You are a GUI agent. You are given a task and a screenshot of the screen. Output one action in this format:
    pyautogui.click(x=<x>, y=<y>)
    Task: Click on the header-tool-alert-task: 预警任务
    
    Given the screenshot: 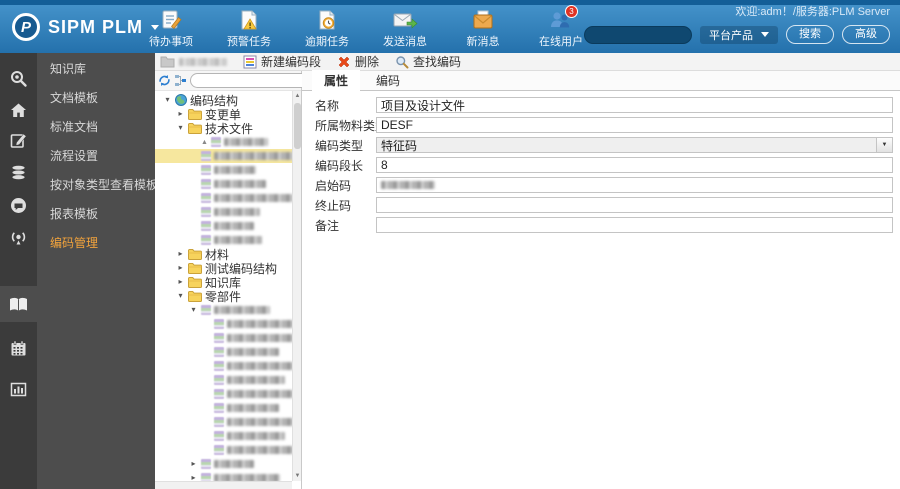 What is the action you would take?
    pyautogui.click(x=249, y=28)
    